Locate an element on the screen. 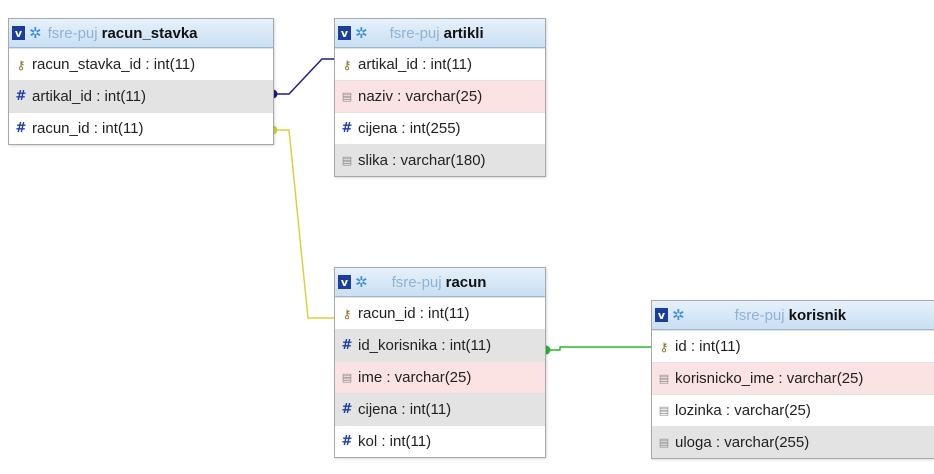  column-row: # racun_id : int(11) is located at coordinates (141, 128).